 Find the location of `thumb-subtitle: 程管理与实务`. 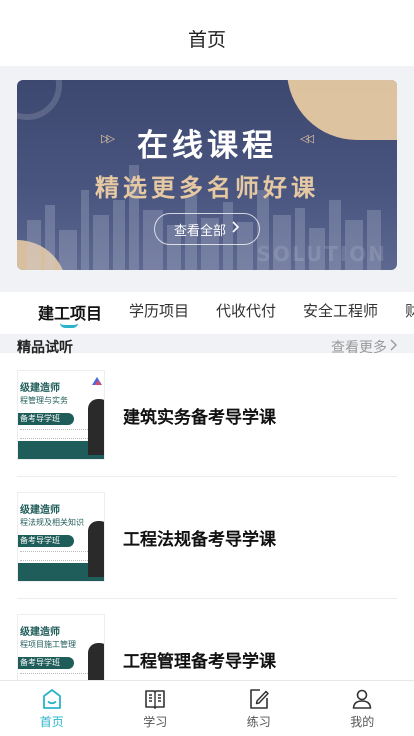

thumb-subtitle: 程管理与实务 is located at coordinates (44, 400).